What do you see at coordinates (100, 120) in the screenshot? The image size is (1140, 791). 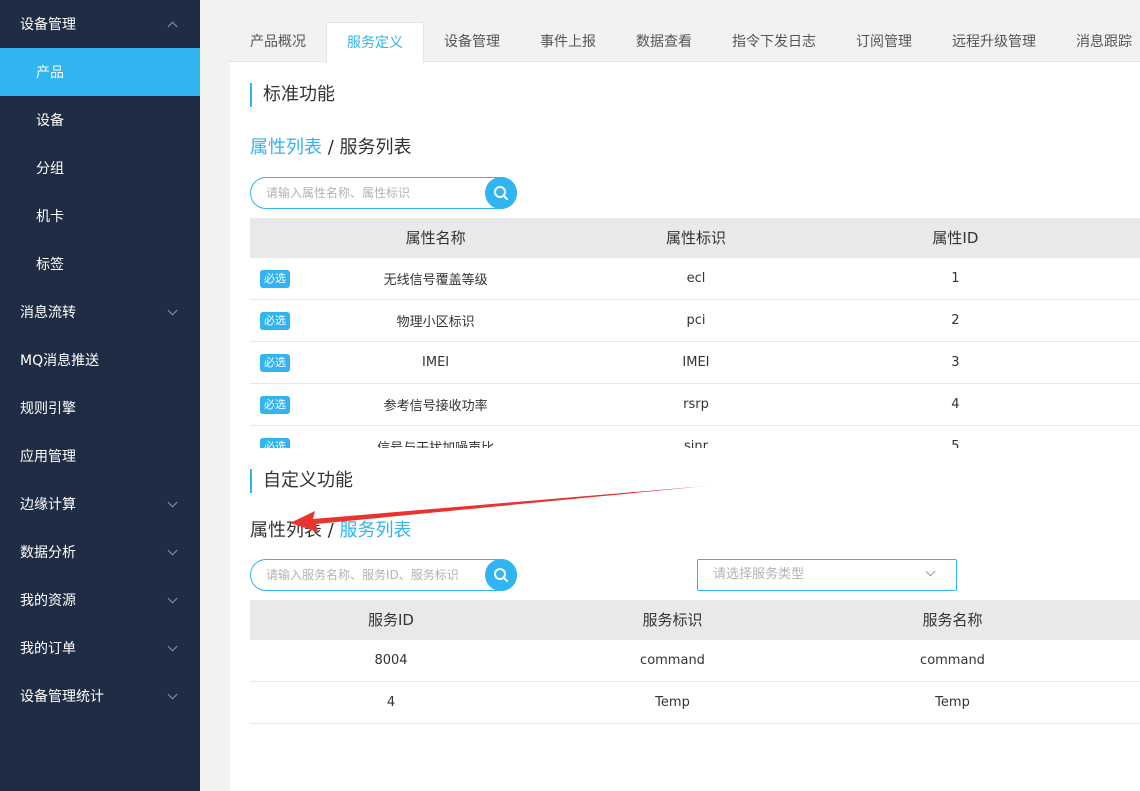 I see `sidebar-item: 设备` at bounding box center [100, 120].